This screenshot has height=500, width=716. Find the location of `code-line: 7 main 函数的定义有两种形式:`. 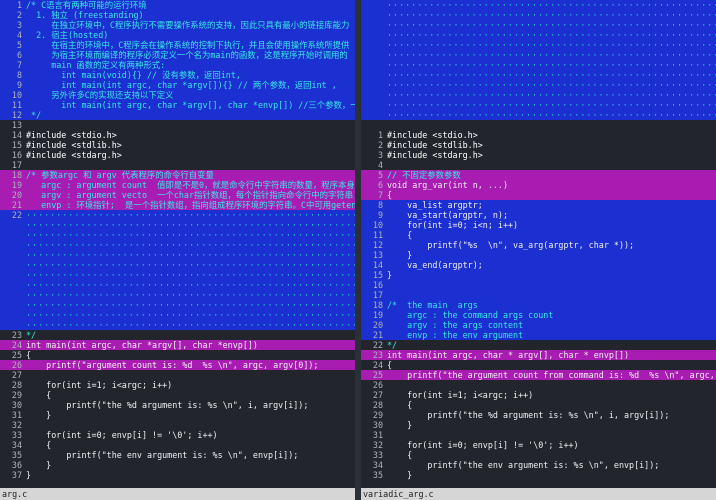

code-line: 7 main 函数的定义有两种形式: is located at coordinates (177, 65).